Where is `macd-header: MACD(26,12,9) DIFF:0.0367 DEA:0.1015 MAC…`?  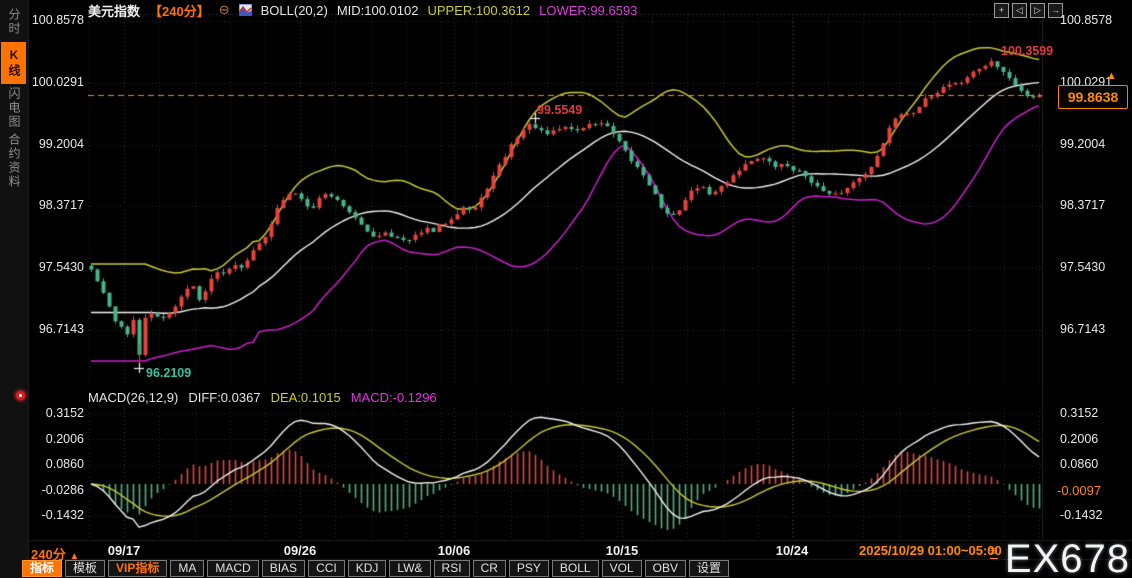 macd-header: MACD(26,12,9) DIFF:0.0367 DEA:0.1015 MAC… is located at coordinates (262, 397).